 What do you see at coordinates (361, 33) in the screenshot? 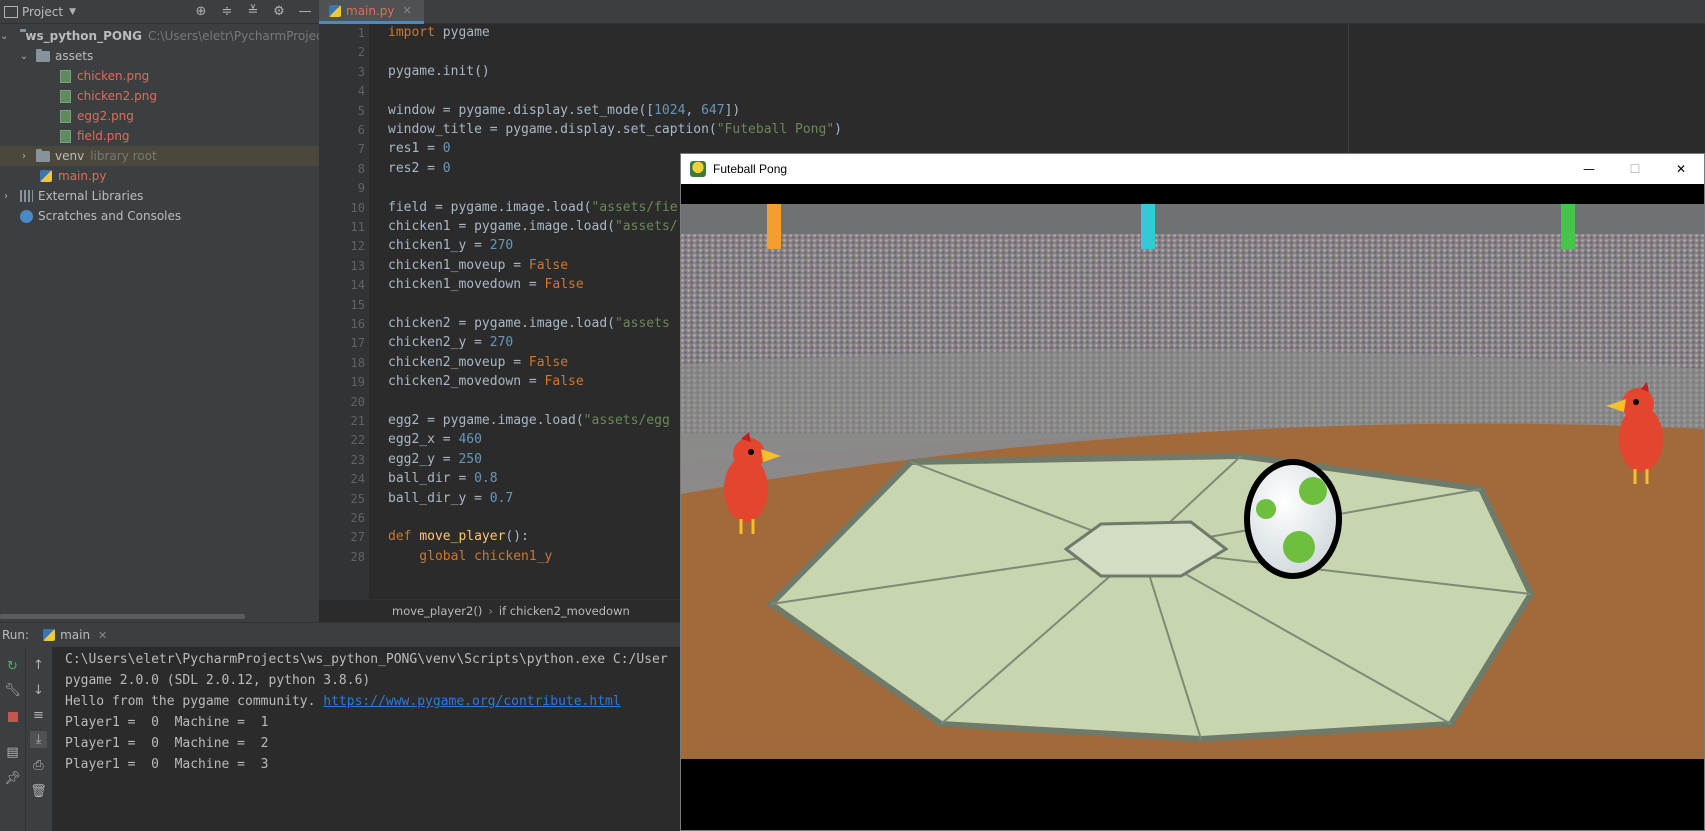
I see `line-number: 1` at bounding box center [361, 33].